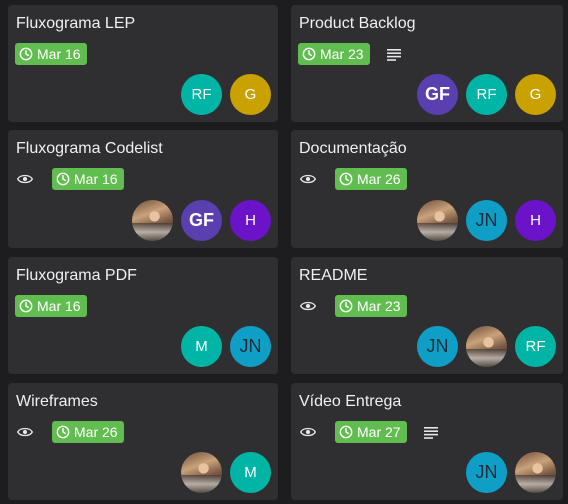 The height and width of the screenshot is (504, 568). I want to click on card-c6: README Mar 23 JN RF, so click(427, 315).